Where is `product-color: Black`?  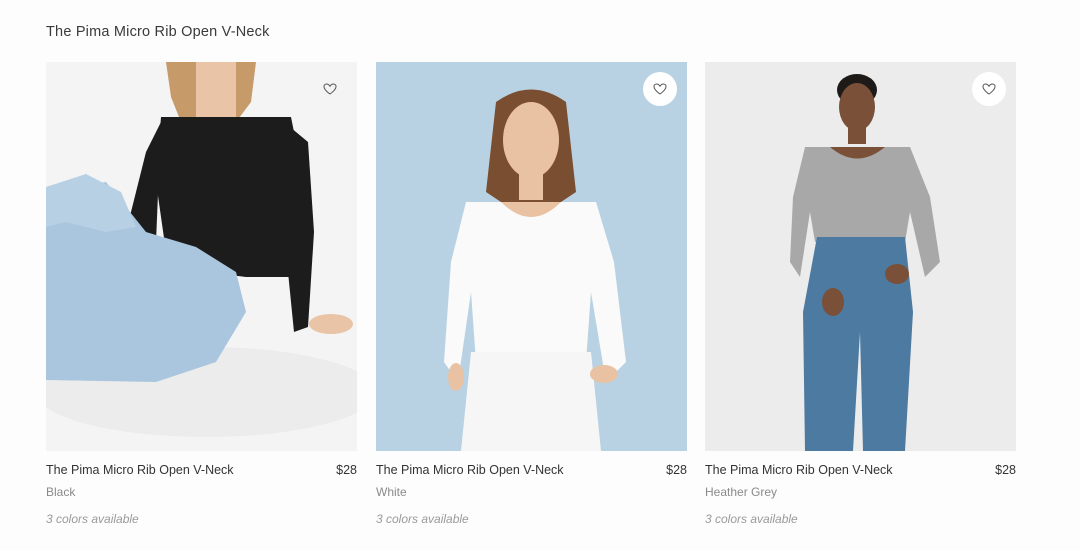 product-color: Black is located at coordinates (61, 492).